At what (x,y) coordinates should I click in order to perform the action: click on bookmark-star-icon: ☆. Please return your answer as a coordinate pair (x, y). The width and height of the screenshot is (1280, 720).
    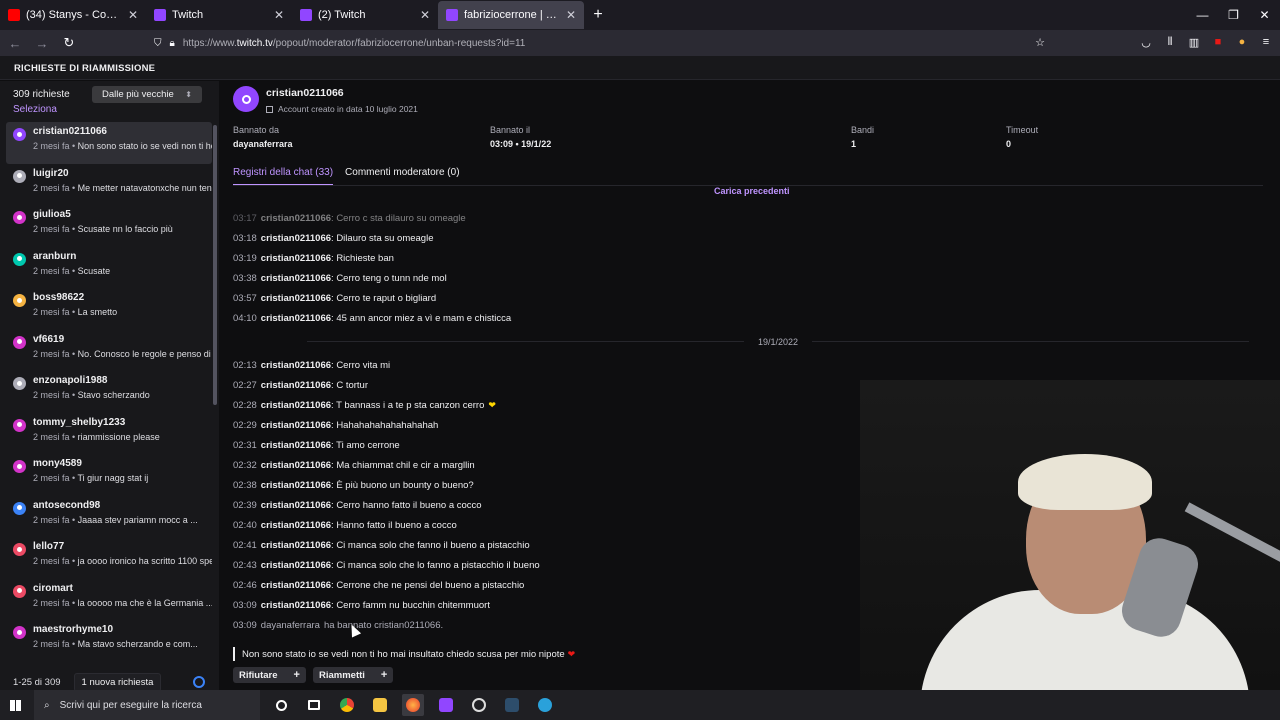
    Looking at the image, I should click on (1040, 42).